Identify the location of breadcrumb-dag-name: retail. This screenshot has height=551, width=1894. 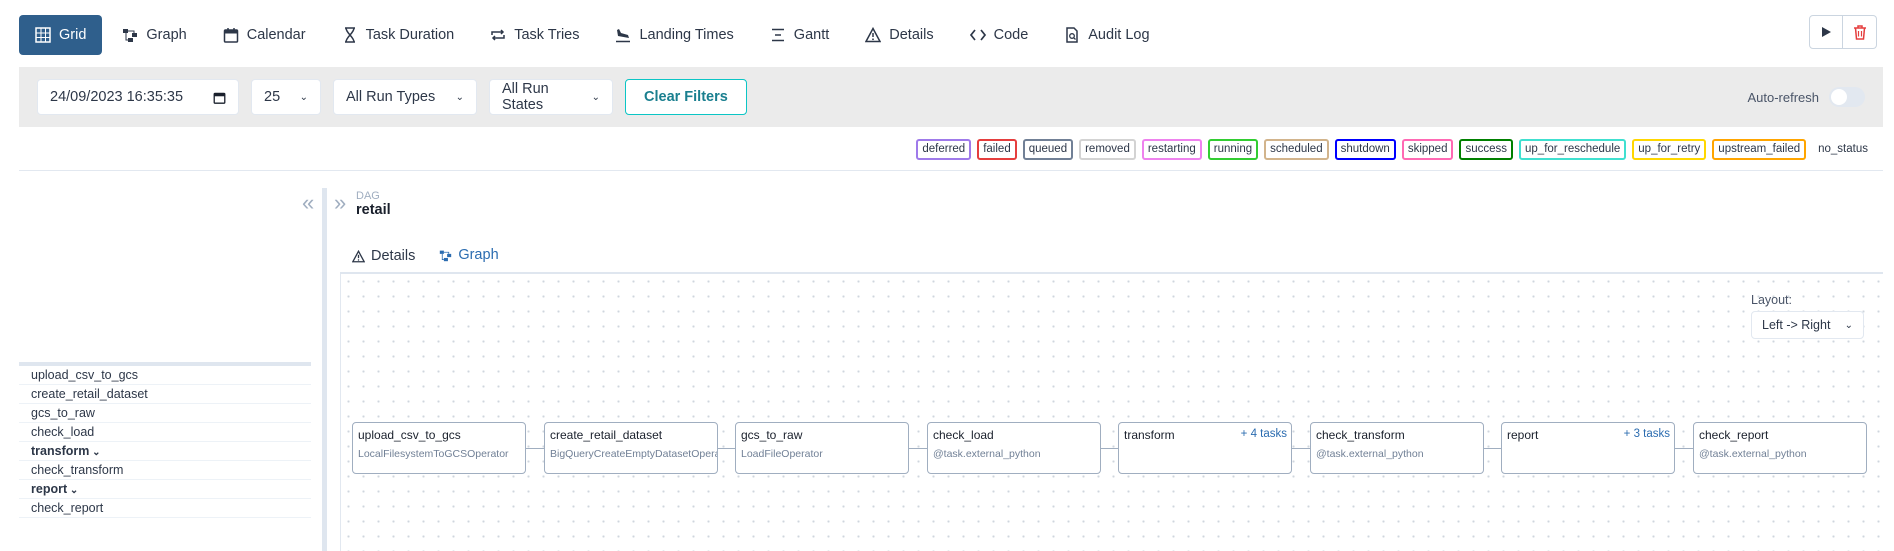
(373, 210).